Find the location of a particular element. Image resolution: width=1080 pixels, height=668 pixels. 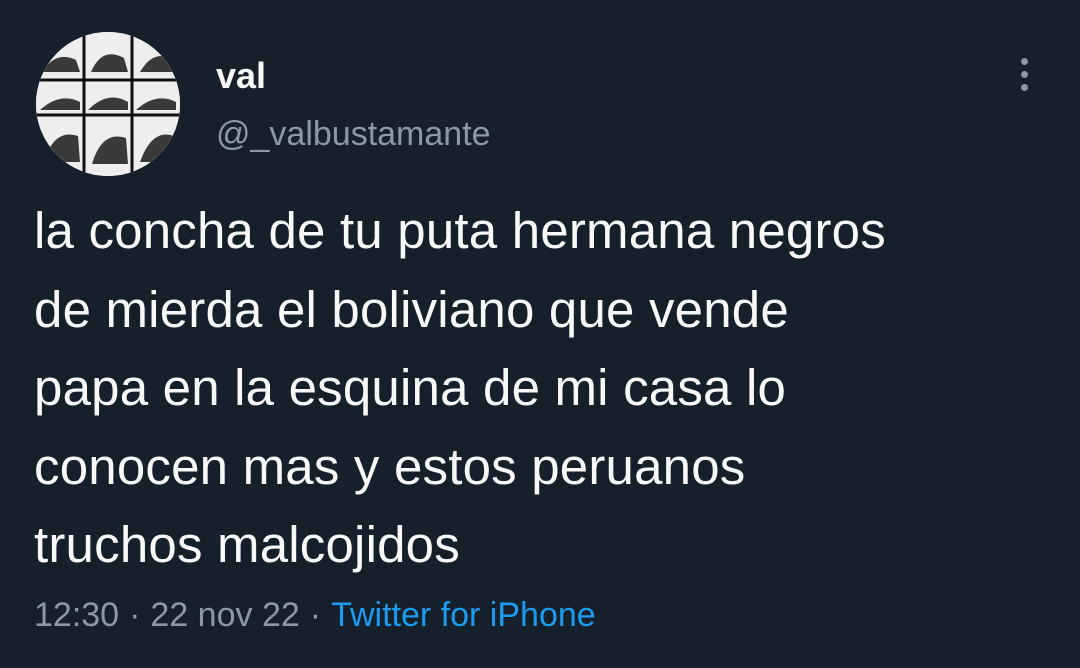

tweet-time: 12:30 is located at coordinates (76, 615).